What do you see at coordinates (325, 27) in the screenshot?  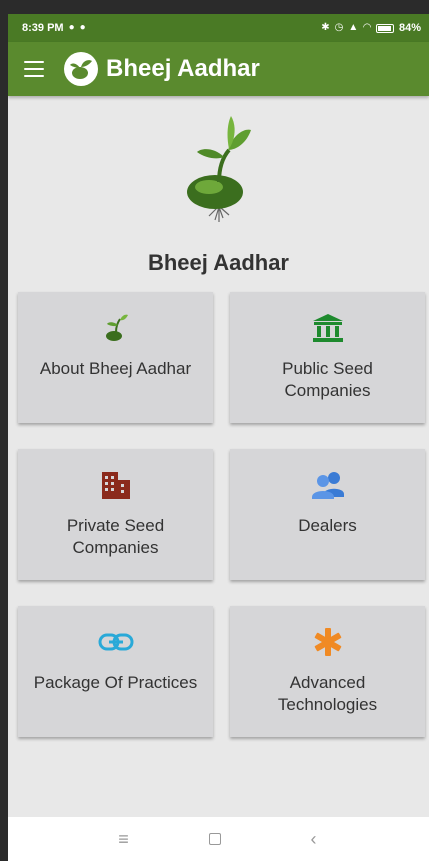 I see `bluetooth-icon: ✱` at bounding box center [325, 27].